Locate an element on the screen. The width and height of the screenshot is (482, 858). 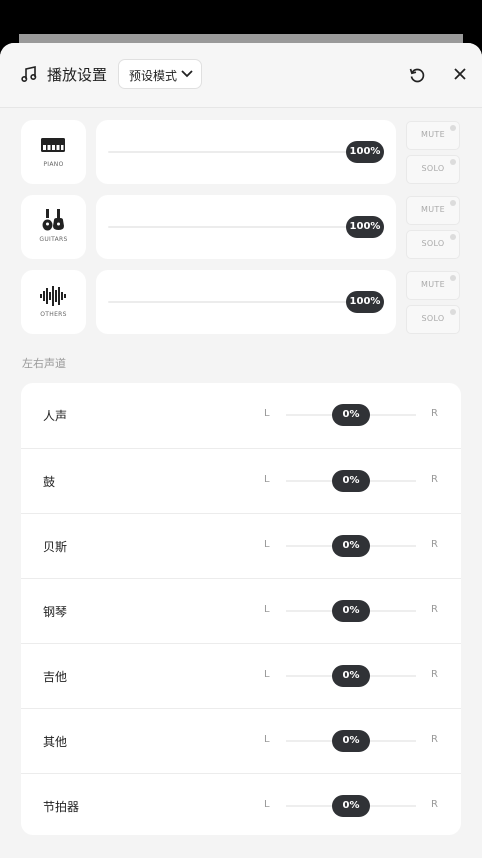
music-note-icon is located at coordinates (29, 74).